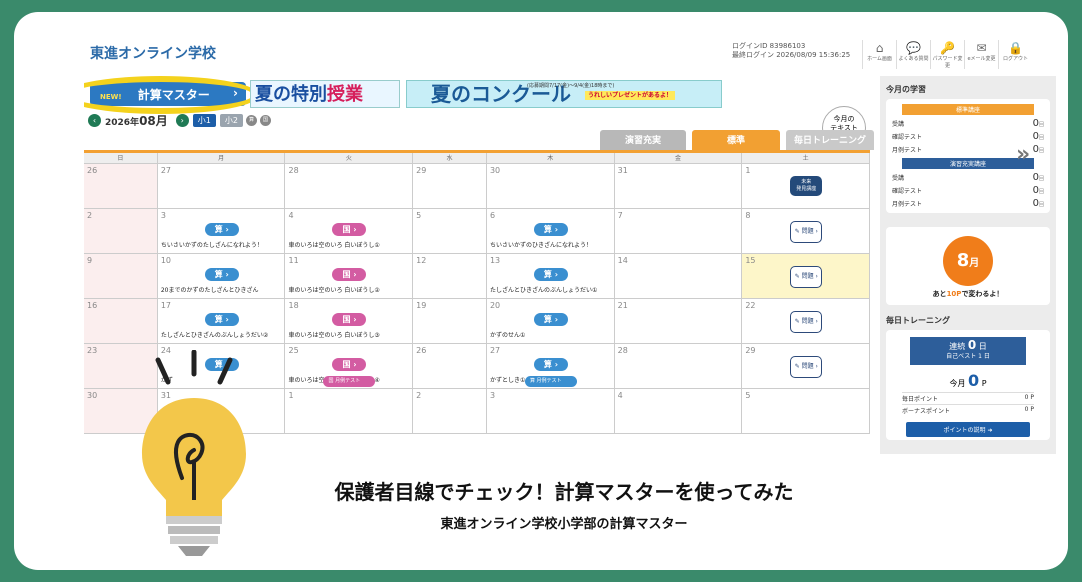  I want to click on calendar-day: 9, so click(121, 276).